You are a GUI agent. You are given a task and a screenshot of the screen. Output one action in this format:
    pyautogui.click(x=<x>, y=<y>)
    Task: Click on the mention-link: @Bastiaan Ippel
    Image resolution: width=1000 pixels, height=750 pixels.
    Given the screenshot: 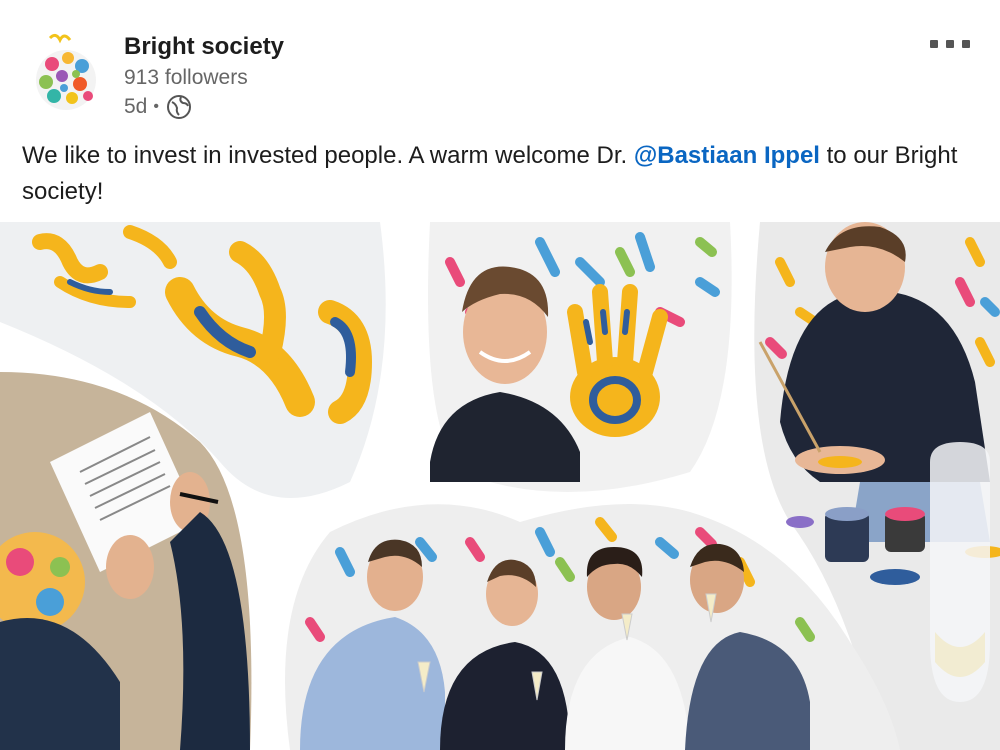 What is the action you would take?
    pyautogui.click(x=727, y=155)
    